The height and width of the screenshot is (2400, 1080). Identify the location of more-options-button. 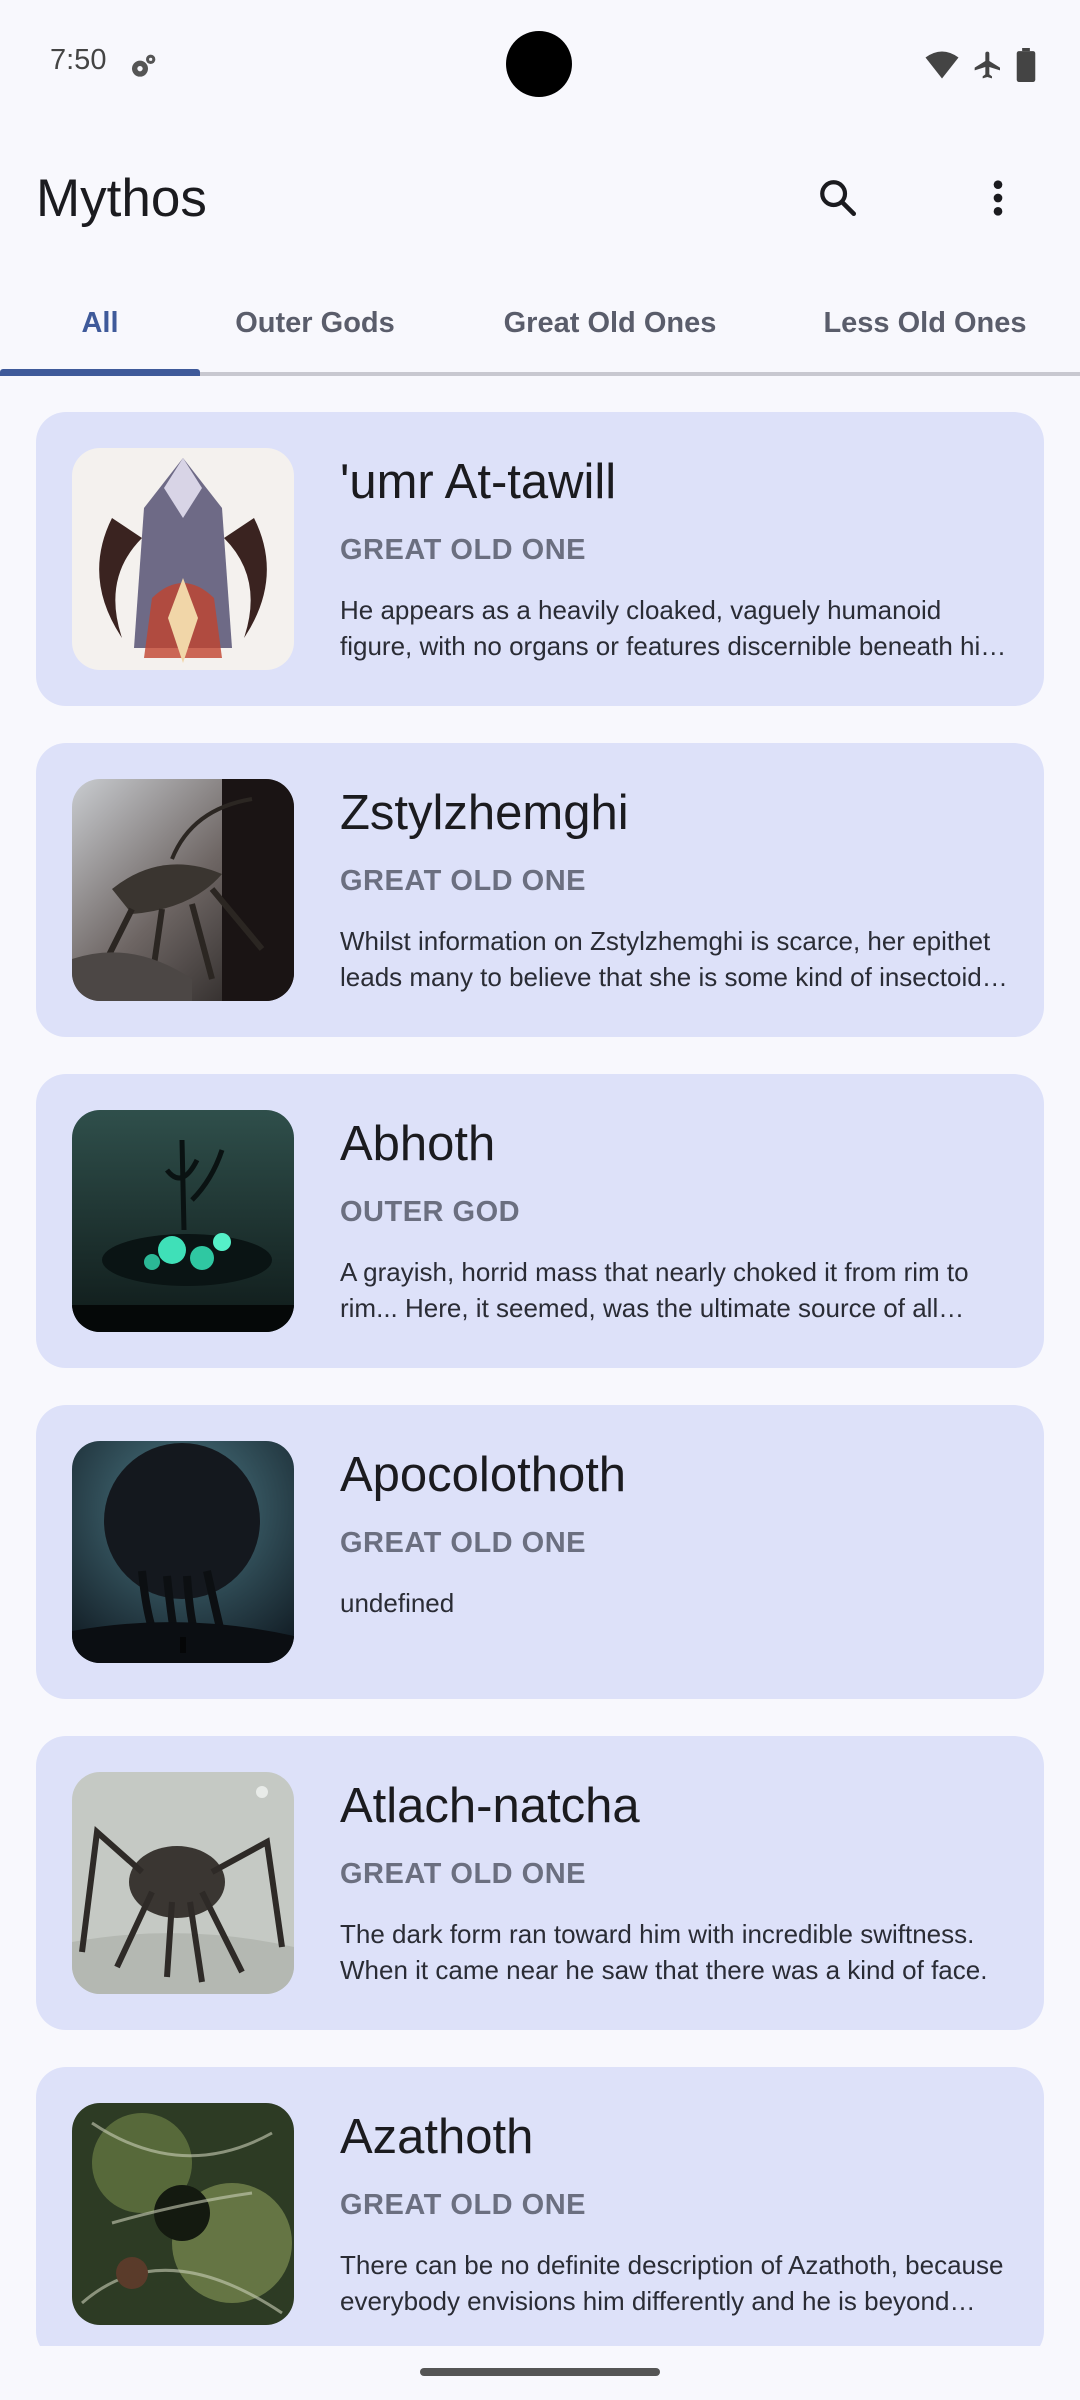
(998, 198).